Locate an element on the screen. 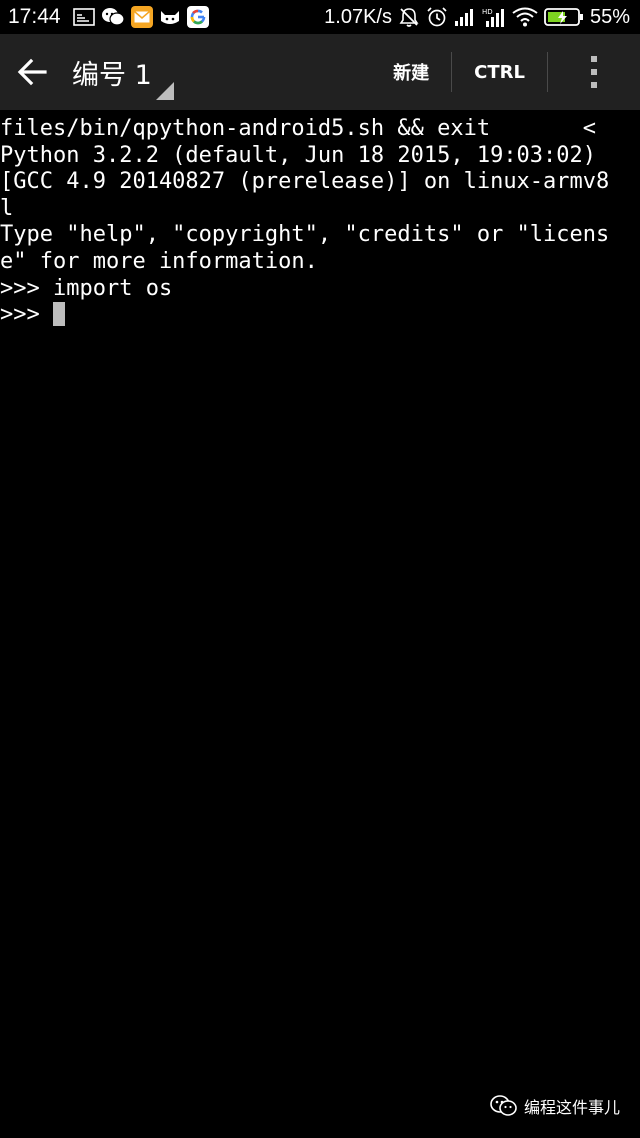 This screenshot has height=1138, width=640. status-bar-right: 1.07K/s HD 55% is located at coordinates (477, 17).